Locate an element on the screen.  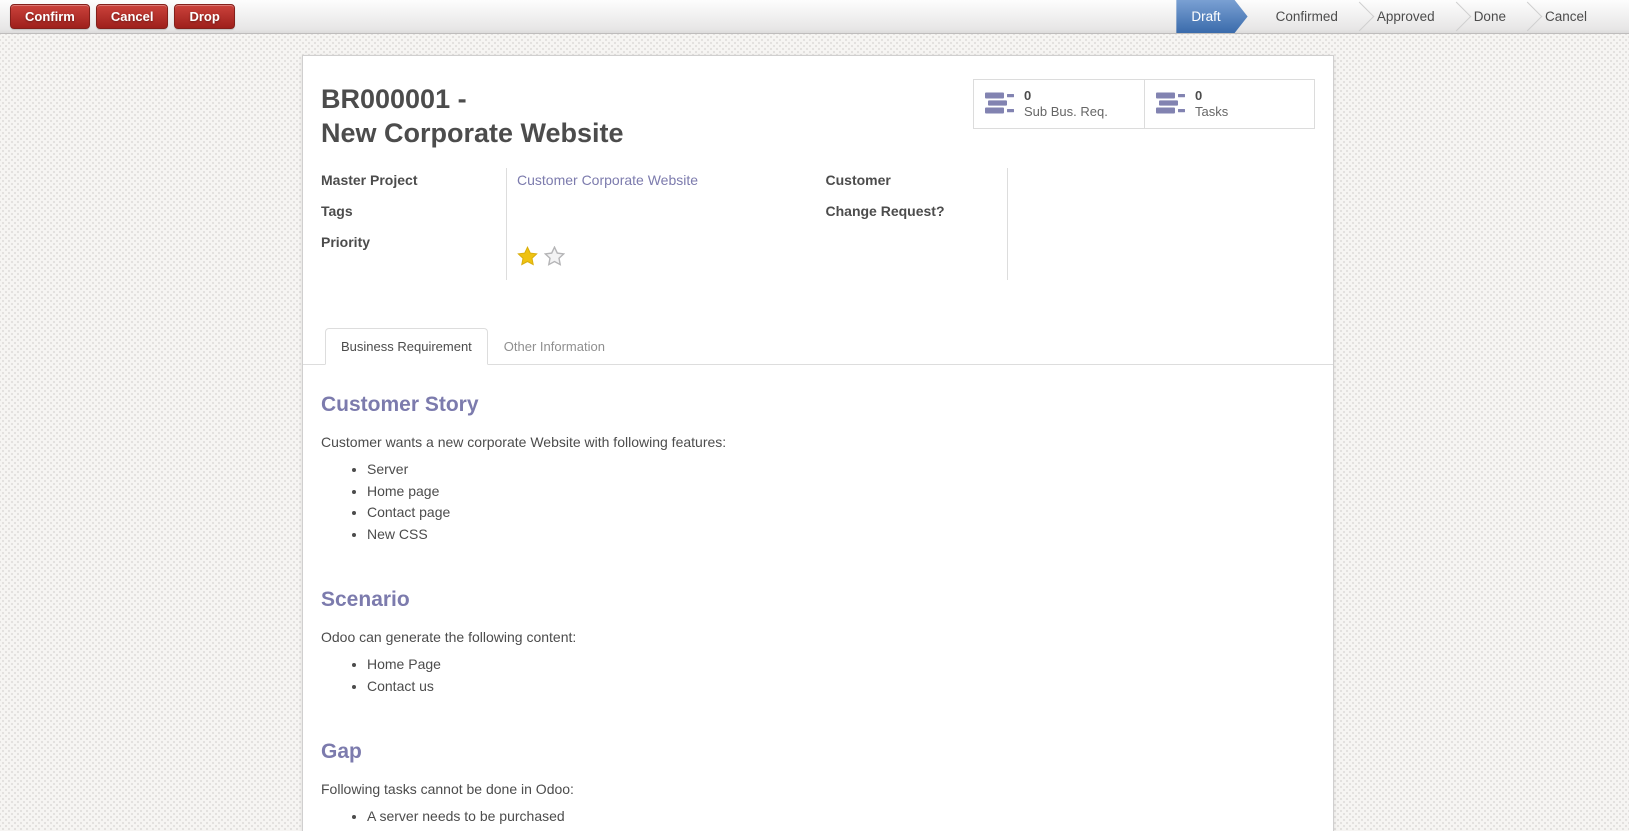
drop-button: Drop is located at coordinates (204, 16).